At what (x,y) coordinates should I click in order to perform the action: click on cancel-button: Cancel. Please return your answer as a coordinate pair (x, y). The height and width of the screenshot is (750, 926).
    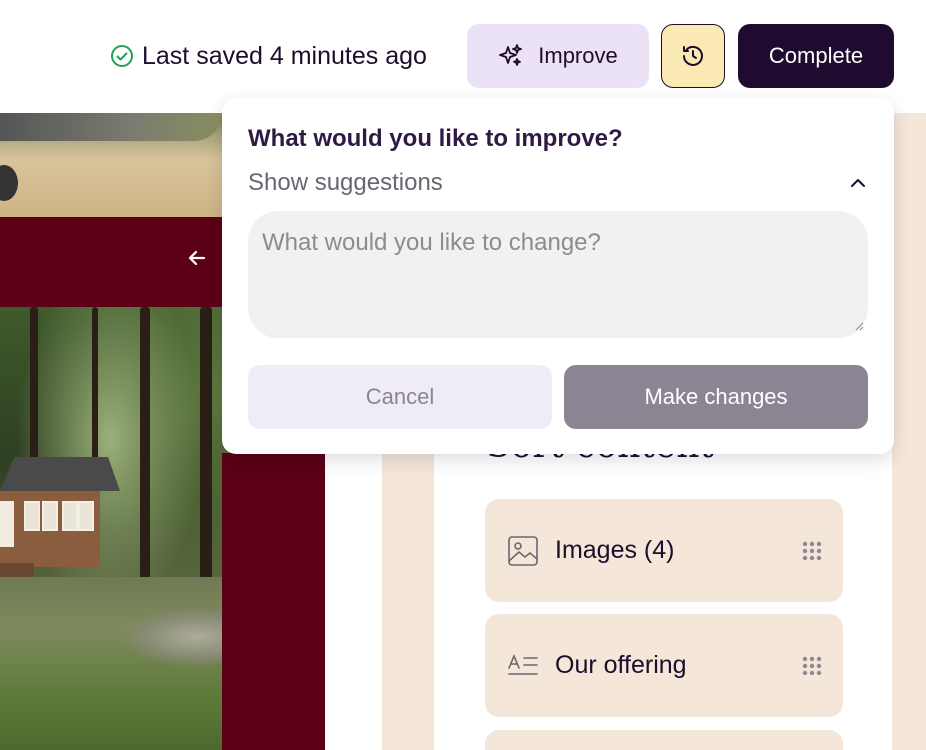
    Looking at the image, I should click on (400, 397).